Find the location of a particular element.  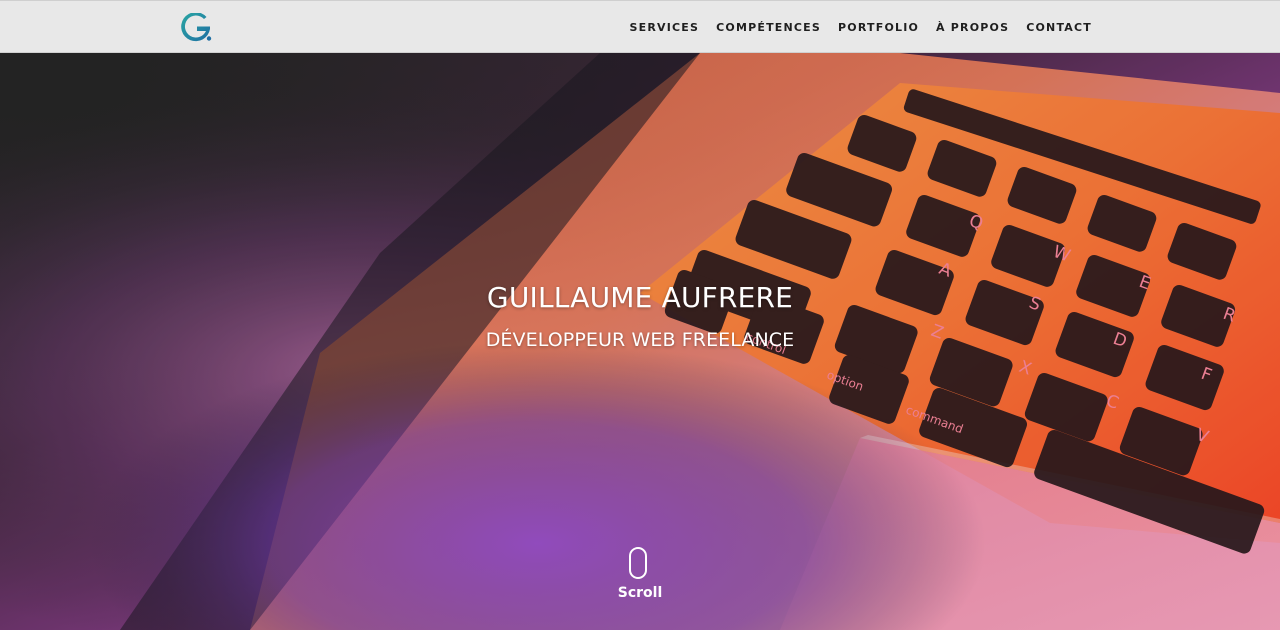

scroll-label: Scroll is located at coordinates (640, 593).